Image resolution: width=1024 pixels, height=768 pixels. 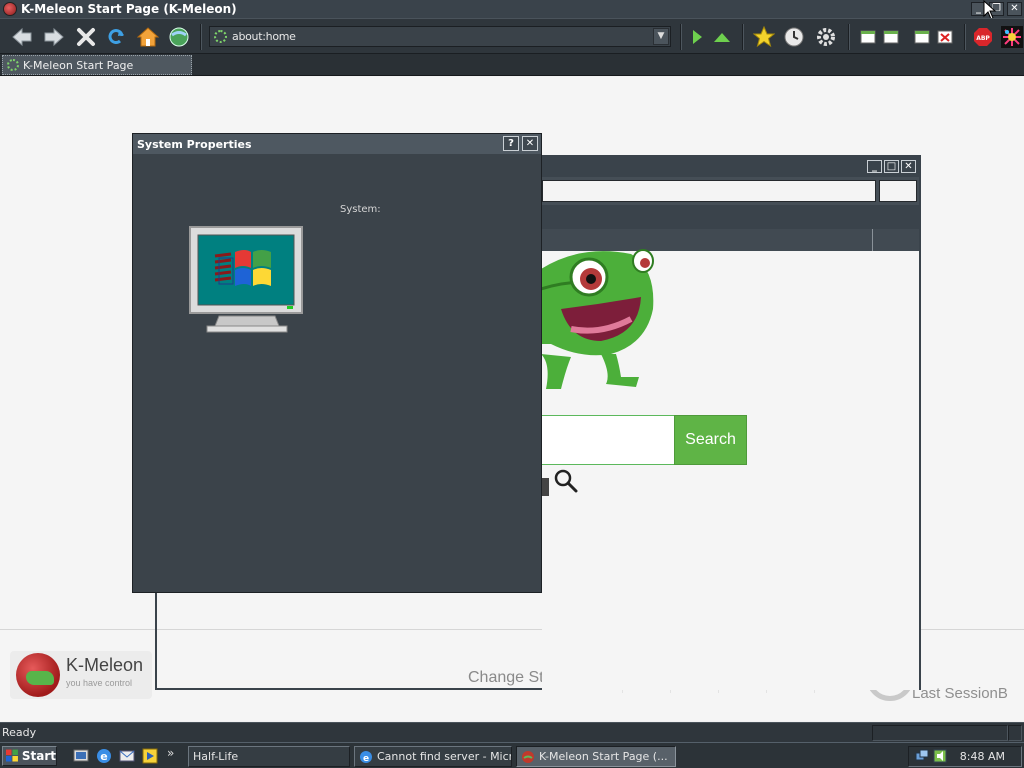 I want to click on bg-close-button: ✕, so click(x=908, y=166).